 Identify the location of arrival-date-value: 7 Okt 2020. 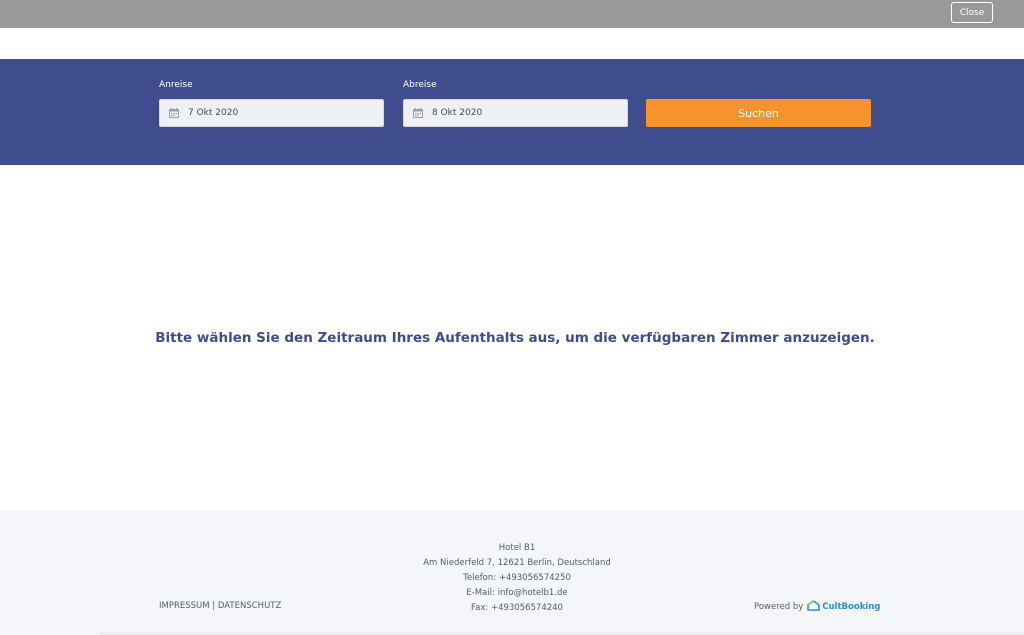
(213, 113).